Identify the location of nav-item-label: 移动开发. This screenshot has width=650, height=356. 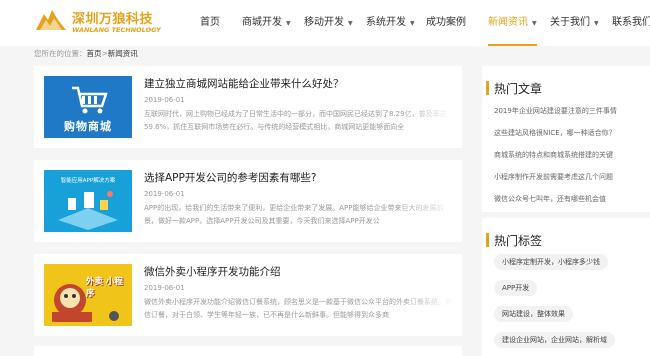
(324, 22).